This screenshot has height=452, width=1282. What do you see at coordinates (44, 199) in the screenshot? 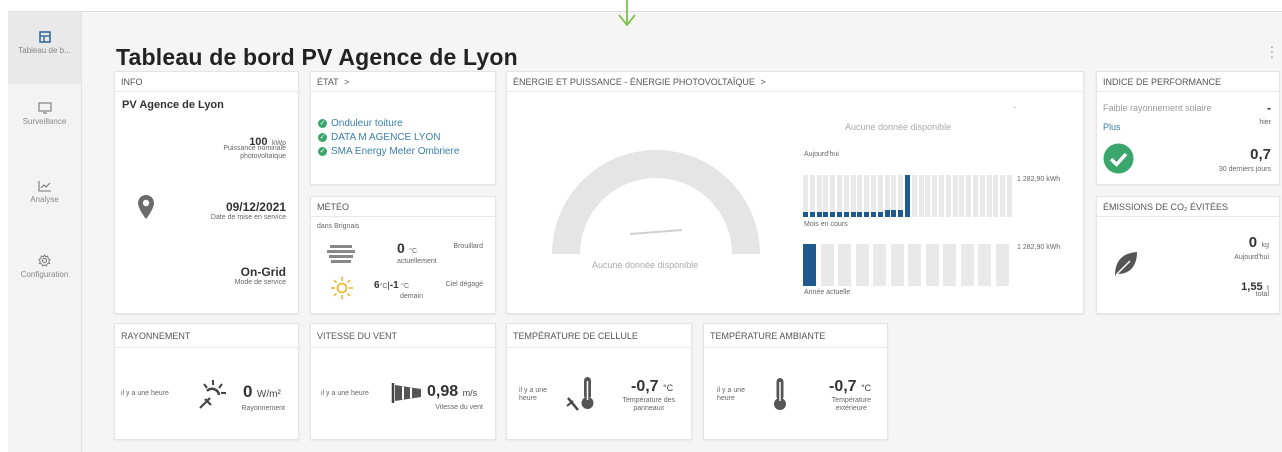
I see `sidebar-item-label: Analyse` at bounding box center [44, 199].